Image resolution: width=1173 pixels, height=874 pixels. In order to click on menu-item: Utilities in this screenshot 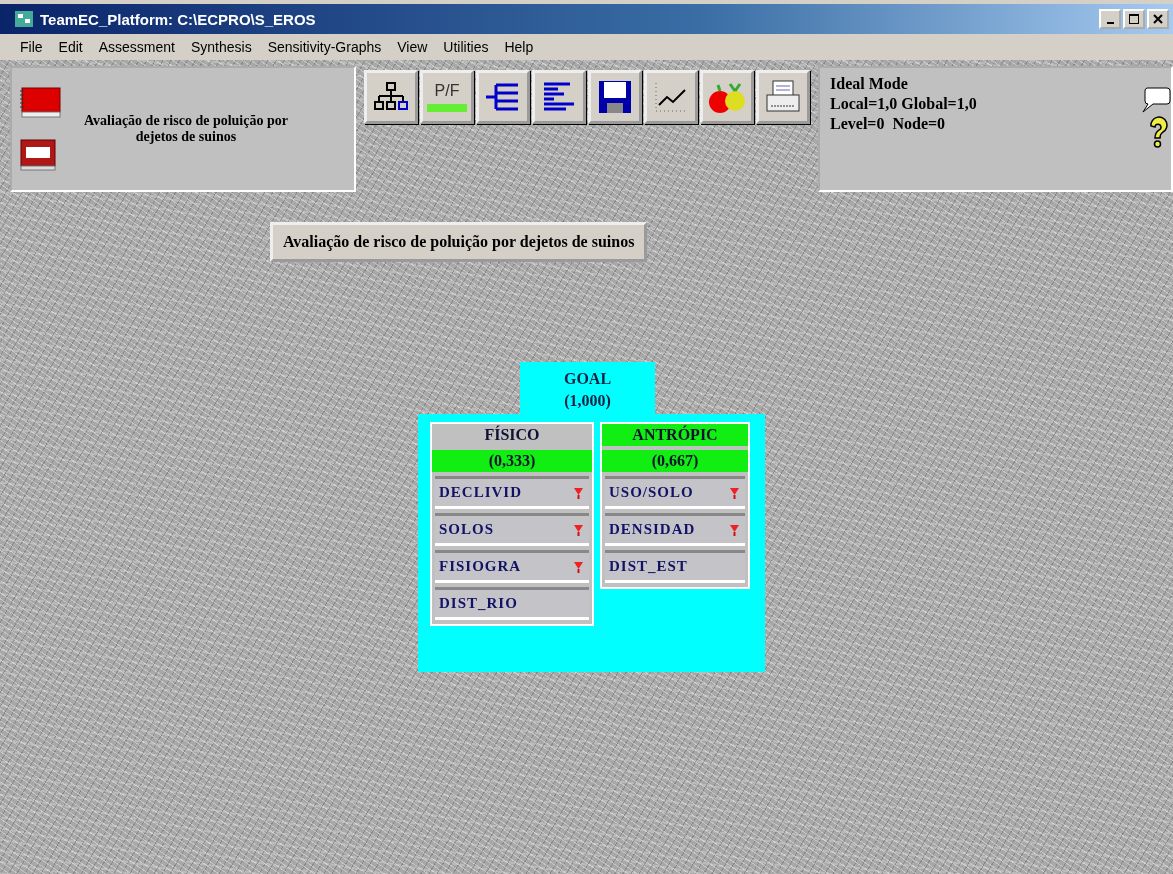, I will do `click(466, 47)`.